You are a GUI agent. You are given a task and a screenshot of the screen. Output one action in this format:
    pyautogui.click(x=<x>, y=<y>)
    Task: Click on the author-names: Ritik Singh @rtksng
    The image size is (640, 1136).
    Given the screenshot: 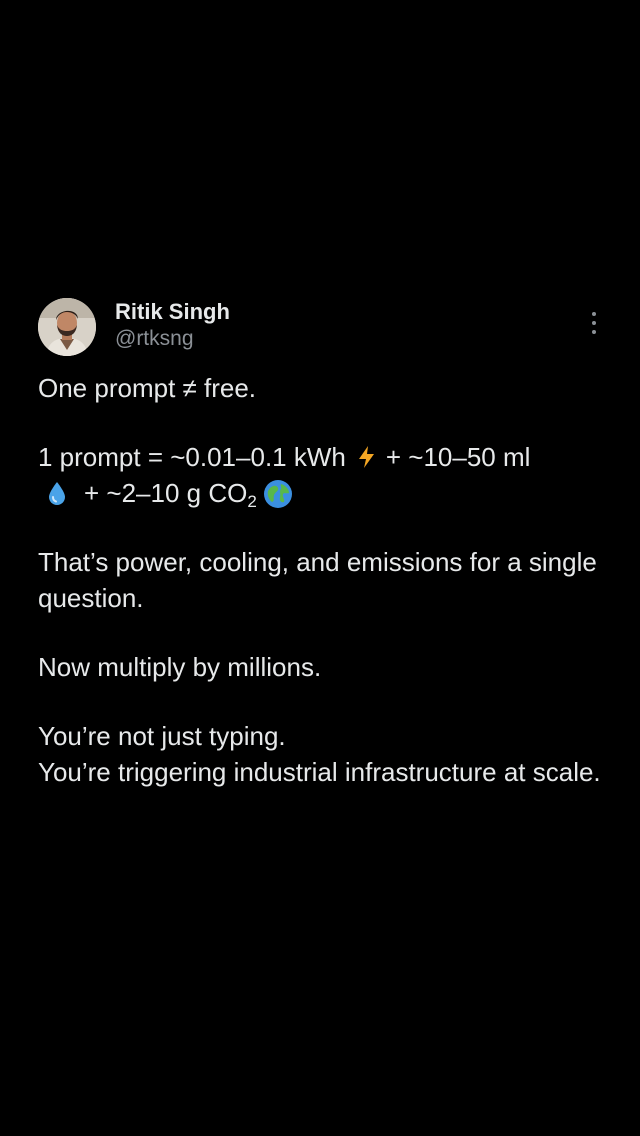 What is the action you would take?
    pyautogui.click(x=172, y=326)
    